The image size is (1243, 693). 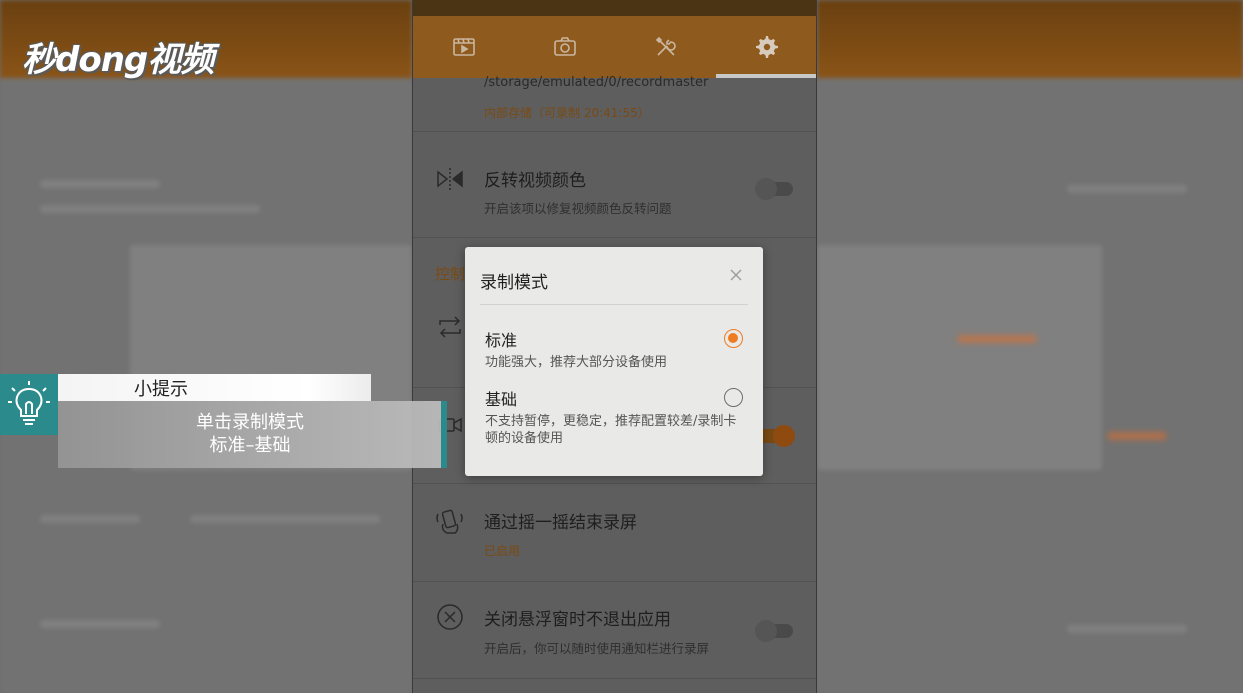 I want to click on shake-to-stop-status: 已启用, so click(x=502, y=551).